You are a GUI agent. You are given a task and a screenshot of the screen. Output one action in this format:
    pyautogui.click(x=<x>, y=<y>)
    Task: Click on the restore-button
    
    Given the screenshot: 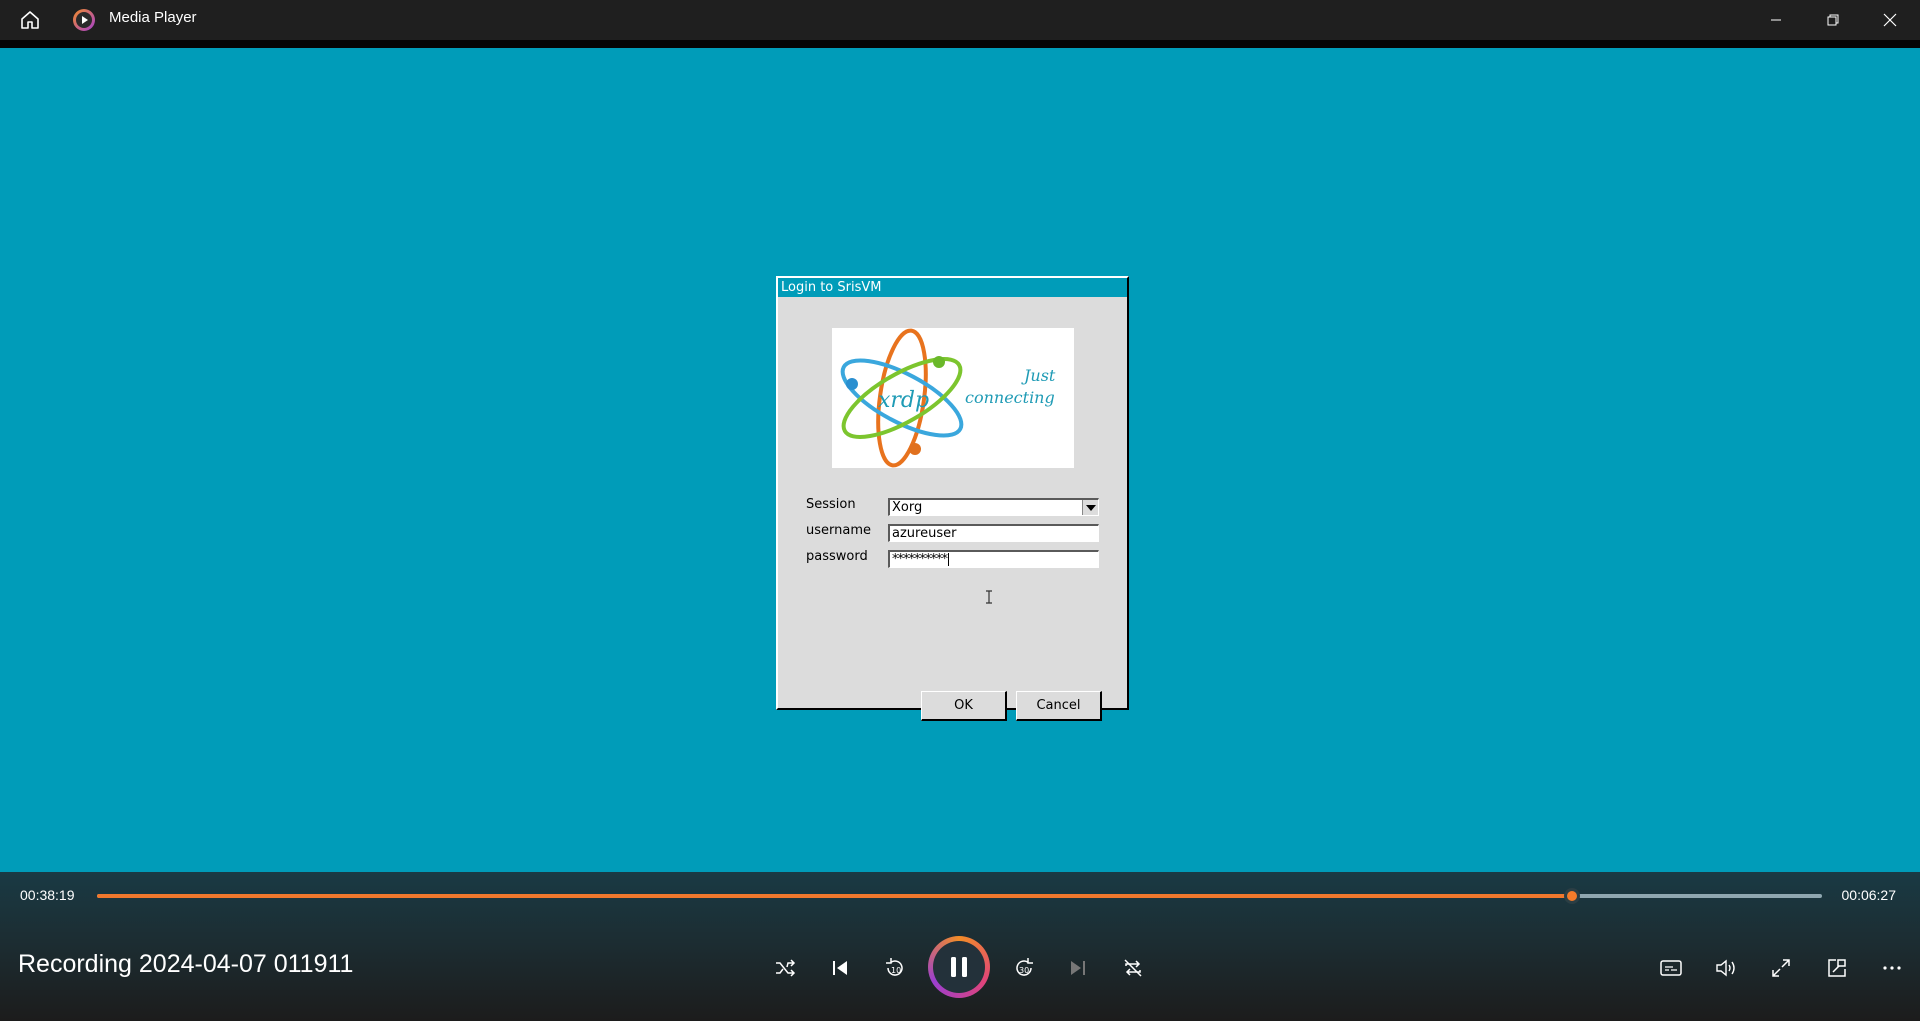 What is the action you would take?
    pyautogui.click(x=1833, y=20)
    